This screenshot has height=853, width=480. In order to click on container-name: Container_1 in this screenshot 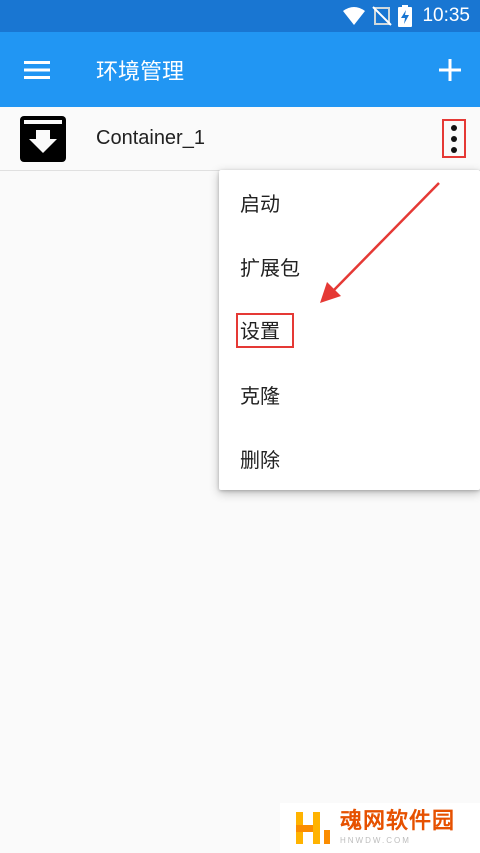, I will do `click(150, 138)`.